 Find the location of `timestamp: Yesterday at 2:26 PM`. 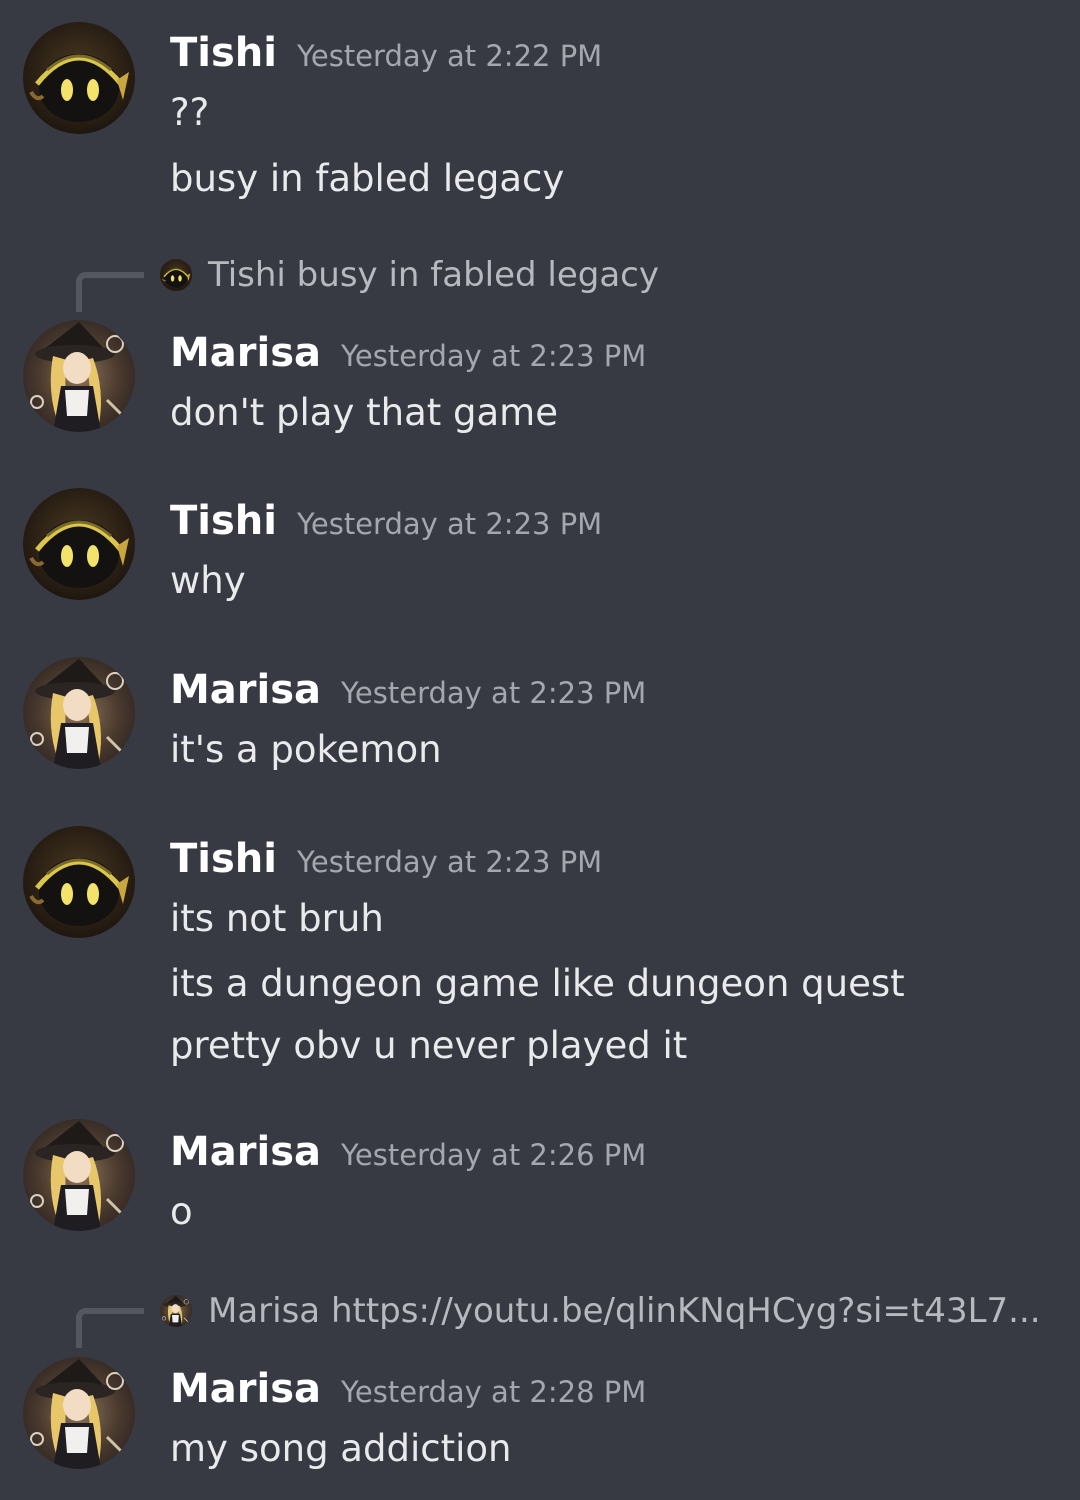

timestamp: Yesterday at 2:26 PM is located at coordinates (494, 1155).